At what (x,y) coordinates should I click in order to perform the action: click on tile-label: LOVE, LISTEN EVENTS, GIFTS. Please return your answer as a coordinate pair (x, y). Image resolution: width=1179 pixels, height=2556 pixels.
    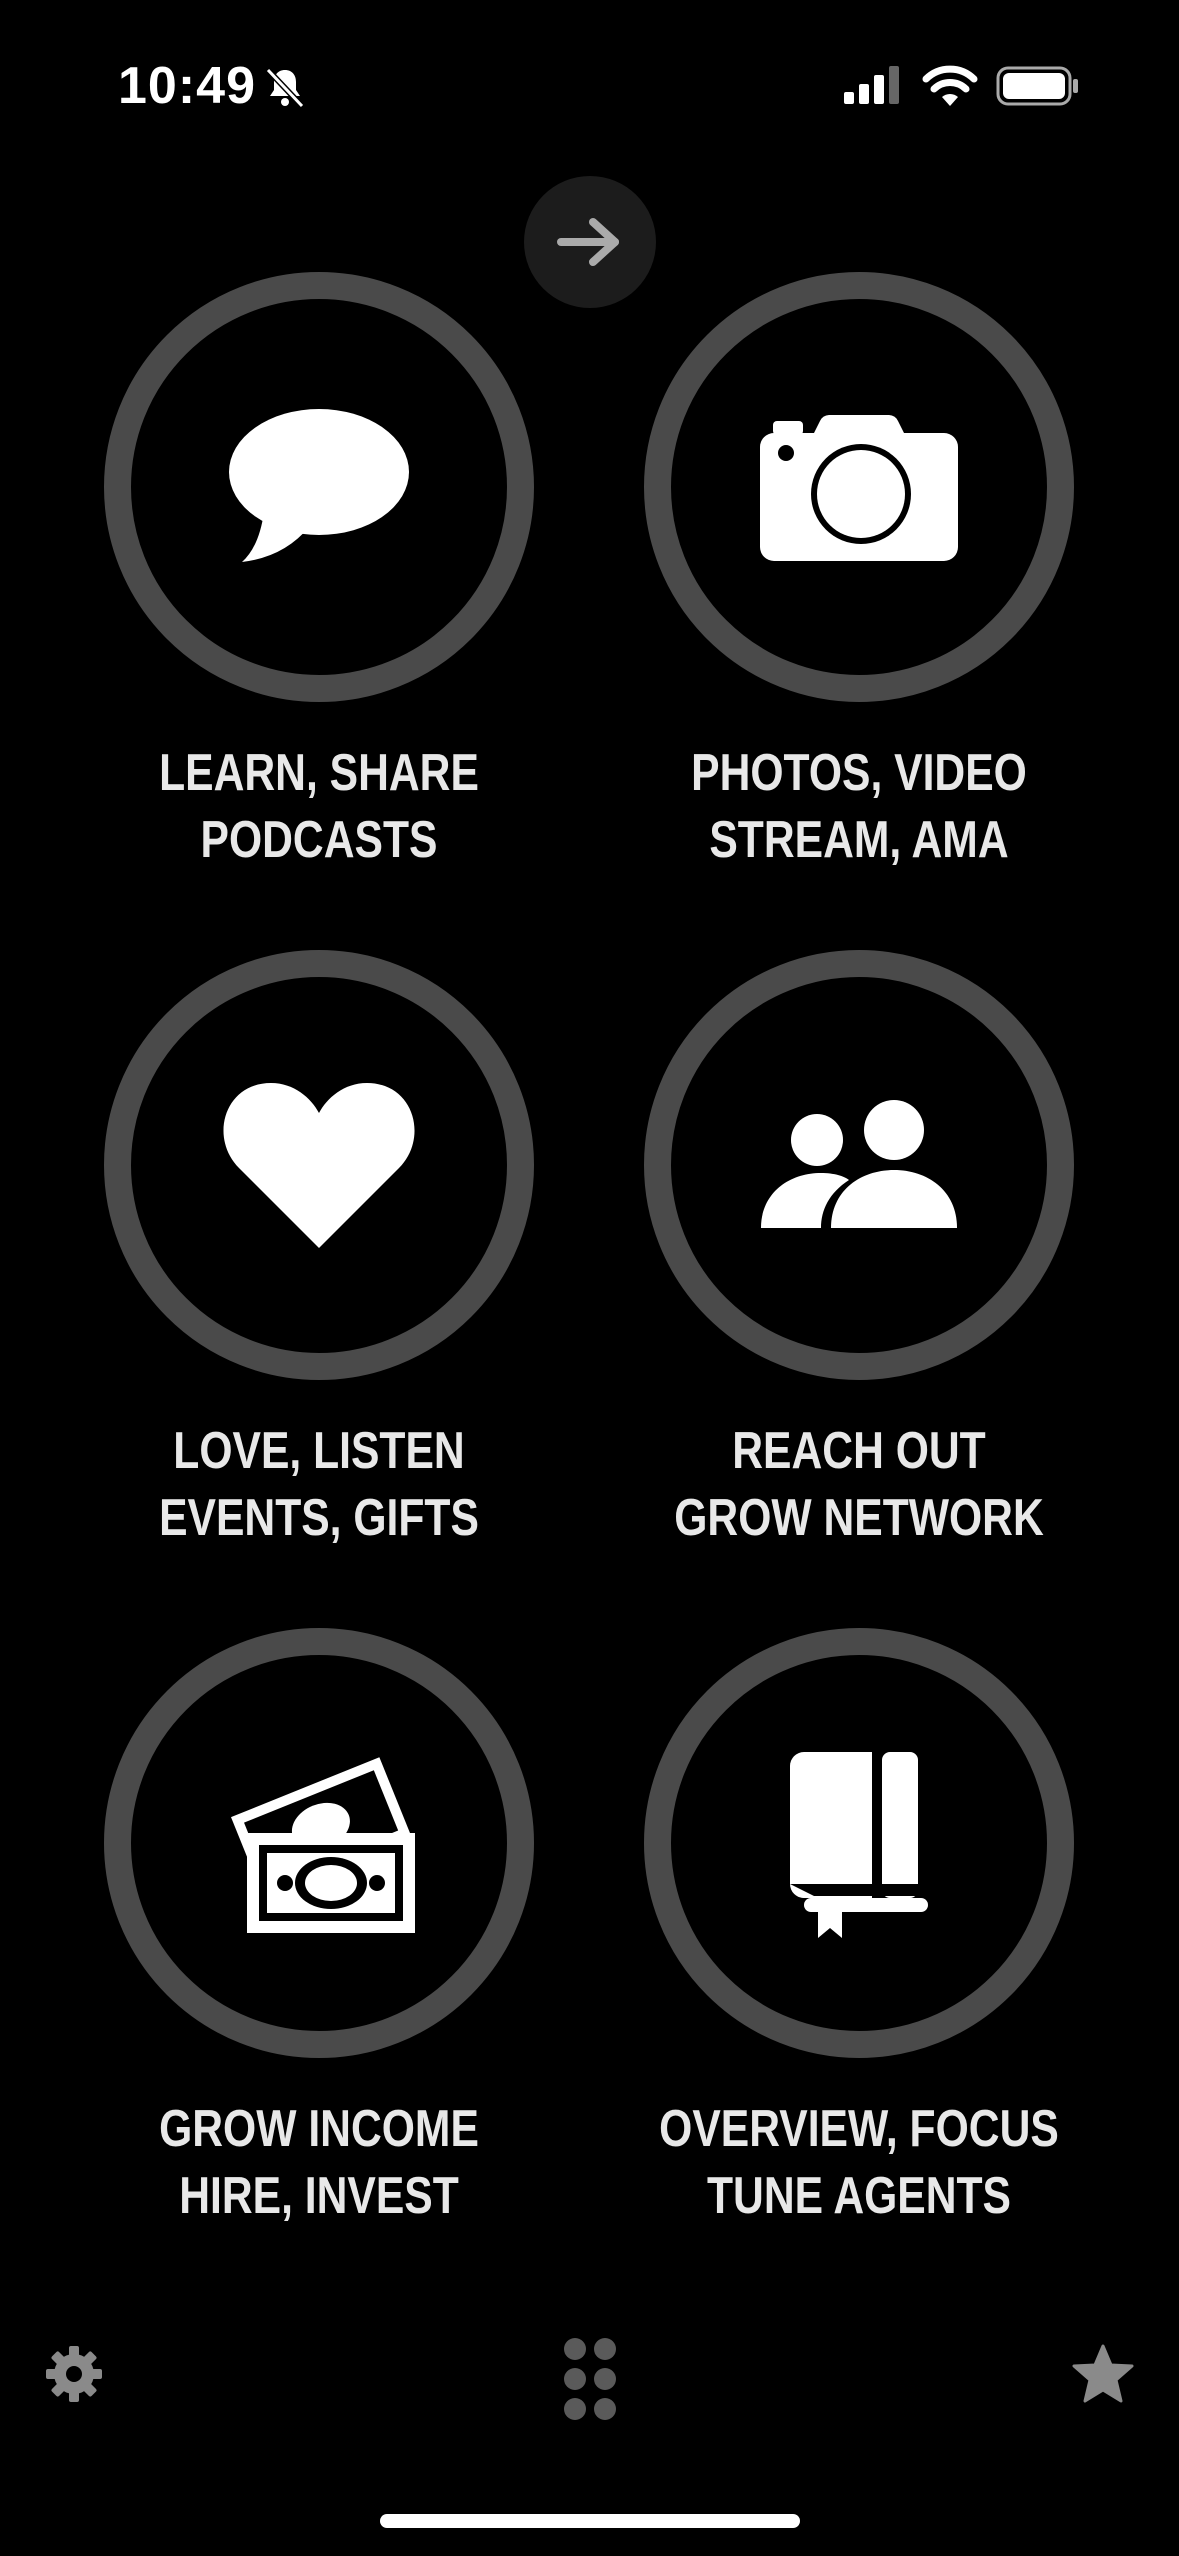
    Looking at the image, I should click on (319, 1484).